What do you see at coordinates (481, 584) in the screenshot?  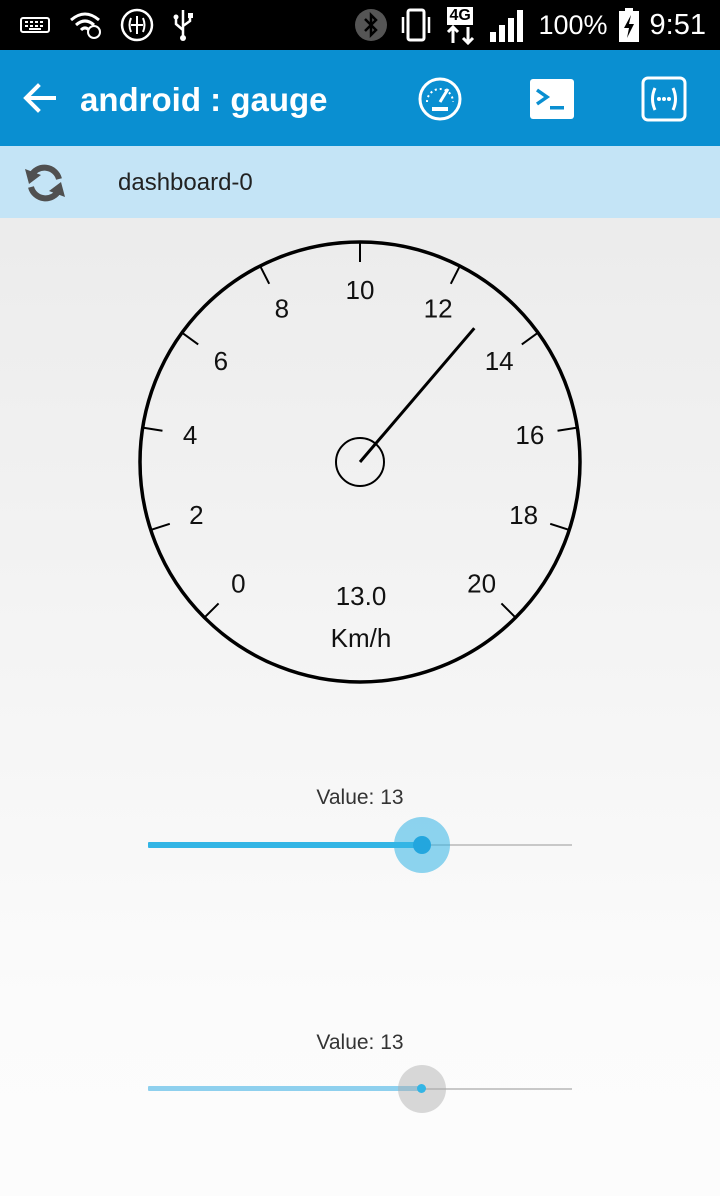 I see `gauge-tick-label: 20` at bounding box center [481, 584].